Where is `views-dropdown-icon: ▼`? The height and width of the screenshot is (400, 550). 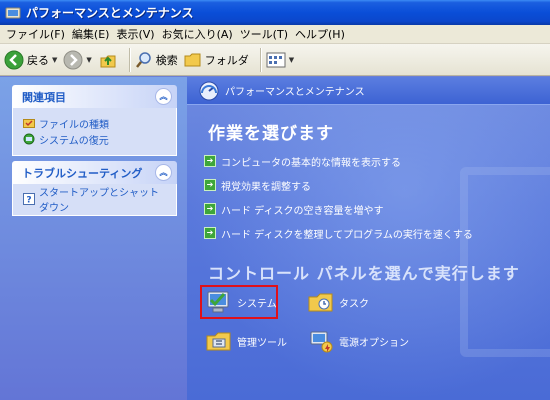 views-dropdown-icon: ▼ is located at coordinates (291, 60).